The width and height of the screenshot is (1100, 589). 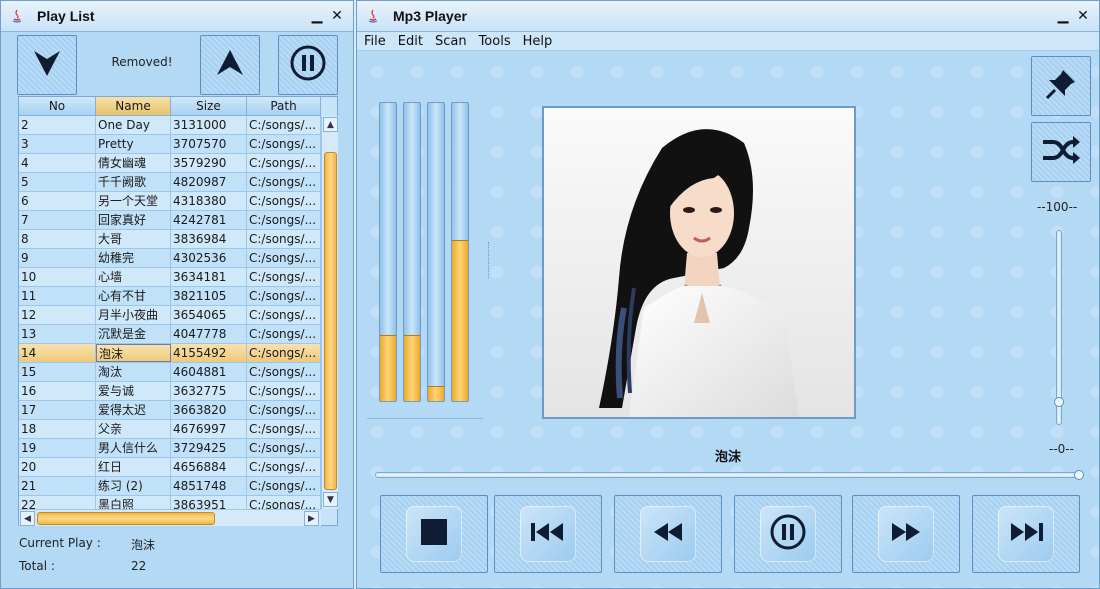 I want to click on scroll-left-icon: ◀, so click(x=27, y=518).